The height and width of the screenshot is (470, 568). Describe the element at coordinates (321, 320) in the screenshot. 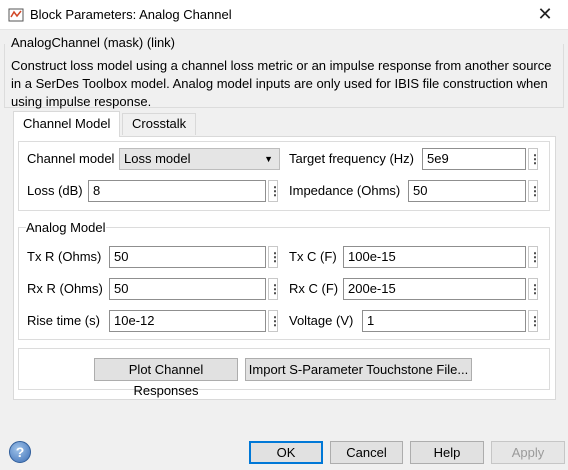

I see `voltage-label: Voltage (V)` at that location.